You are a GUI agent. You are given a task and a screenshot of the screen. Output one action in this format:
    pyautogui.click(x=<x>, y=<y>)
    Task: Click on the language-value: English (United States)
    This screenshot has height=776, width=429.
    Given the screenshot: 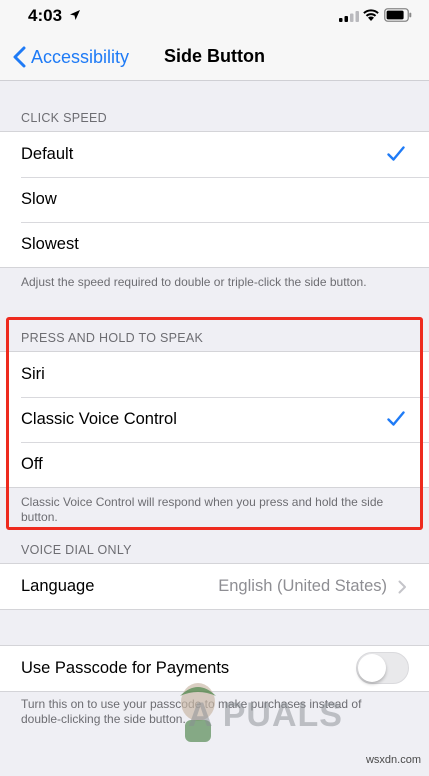 What is the action you would take?
    pyautogui.click(x=302, y=586)
    